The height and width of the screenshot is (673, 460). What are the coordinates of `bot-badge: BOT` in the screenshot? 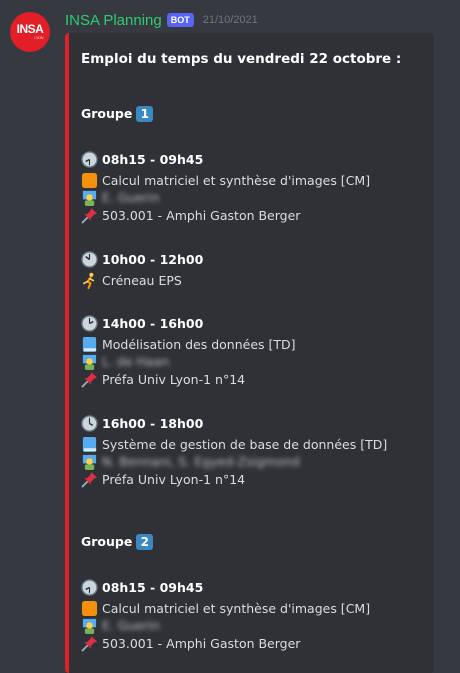 It's located at (180, 20).